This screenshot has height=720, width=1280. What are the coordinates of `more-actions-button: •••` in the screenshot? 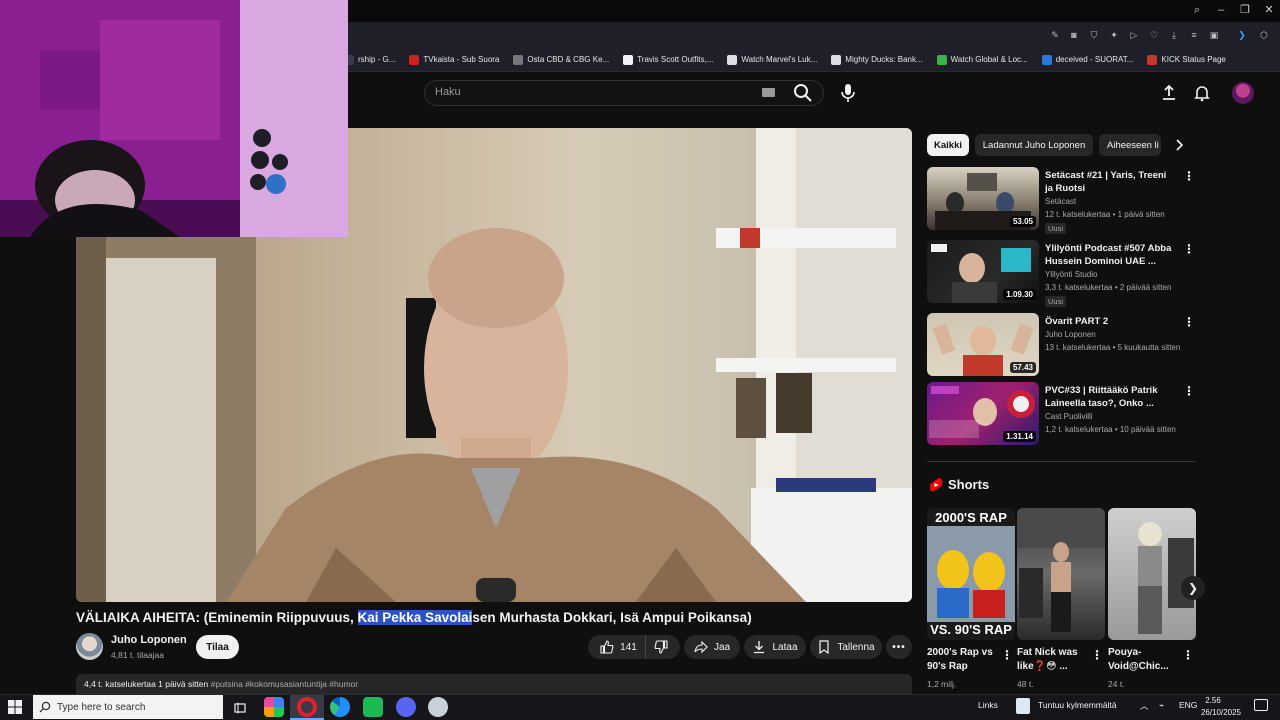 It's located at (899, 647).